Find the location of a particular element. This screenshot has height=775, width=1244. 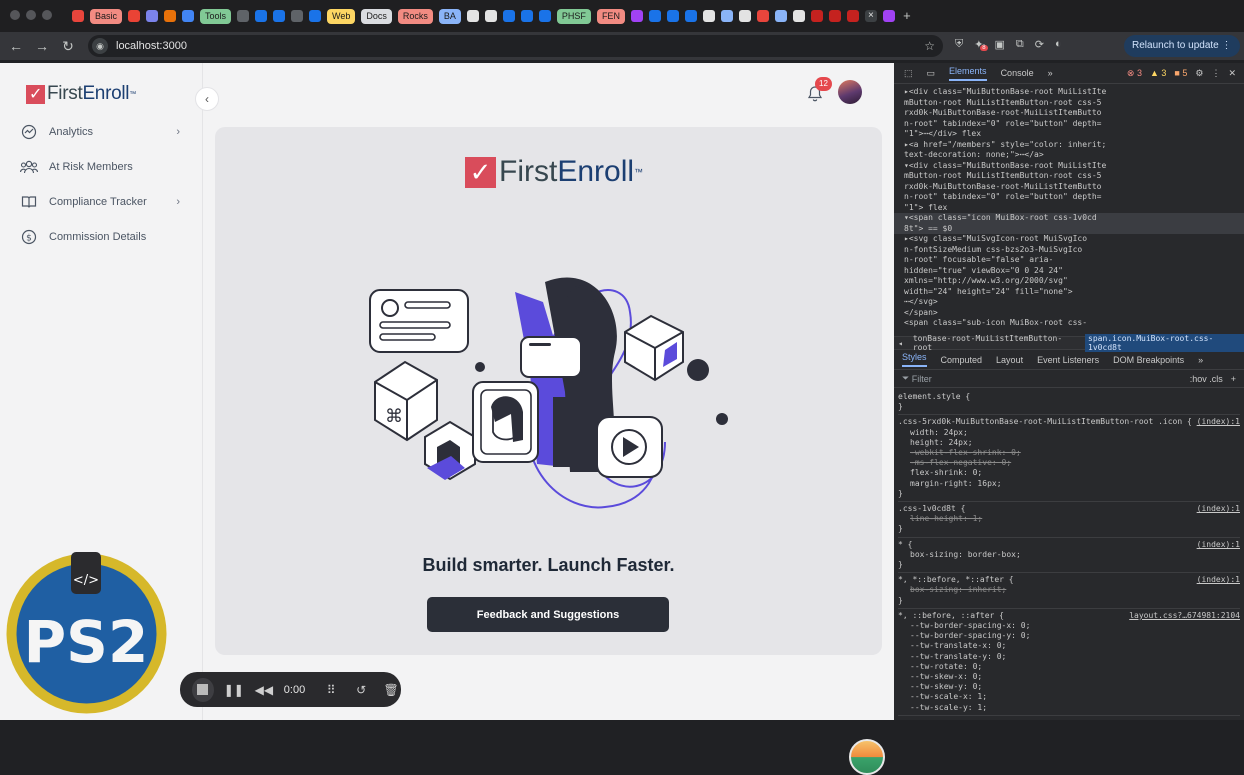

code-line: n-root" focusable="false" aria- is located at coordinates (1069, 260).